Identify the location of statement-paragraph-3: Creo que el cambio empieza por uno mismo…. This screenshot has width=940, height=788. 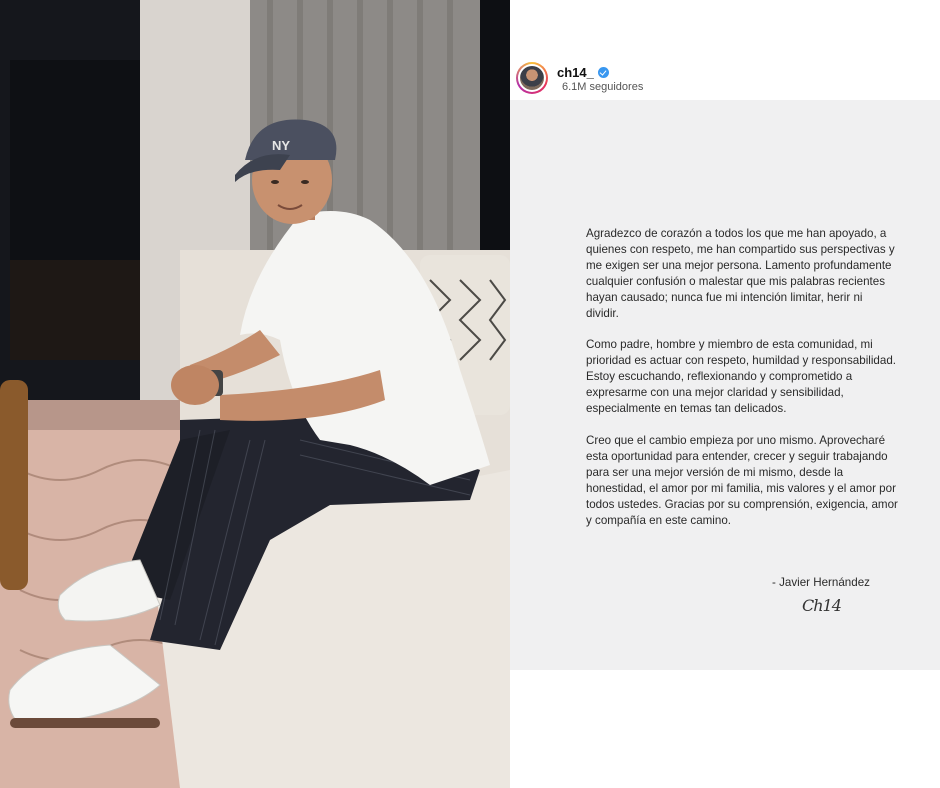
(742, 480).